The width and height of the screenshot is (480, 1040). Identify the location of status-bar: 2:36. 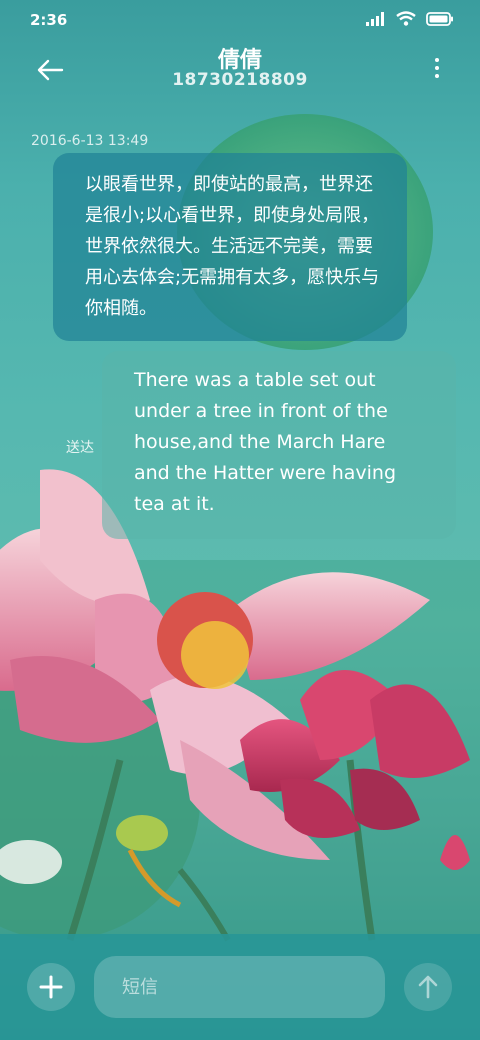
(240, 20).